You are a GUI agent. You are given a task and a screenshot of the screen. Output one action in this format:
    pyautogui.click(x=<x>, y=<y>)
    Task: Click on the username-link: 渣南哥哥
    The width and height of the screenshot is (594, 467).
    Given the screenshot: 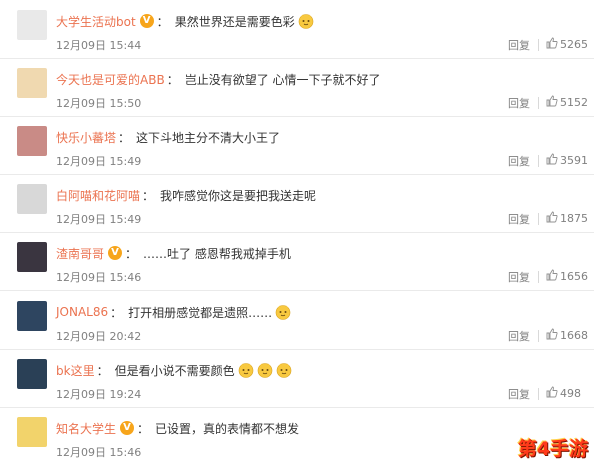 What is the action you would take?
    pyautogui.click(x=80, y=253)
    